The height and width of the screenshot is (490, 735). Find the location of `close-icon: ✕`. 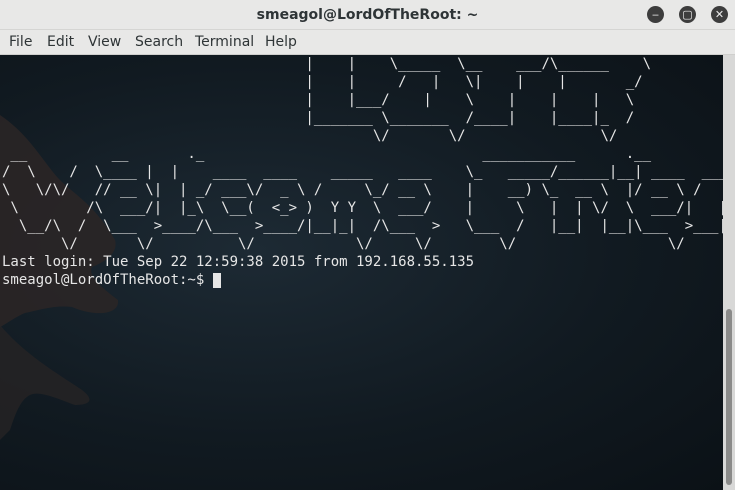

close-icon: ✕ is located at coordinates (719, 14).